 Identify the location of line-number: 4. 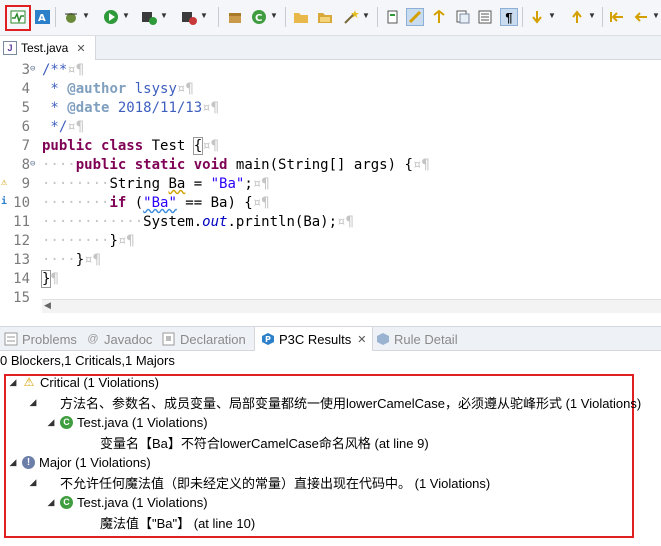
(25, 89).